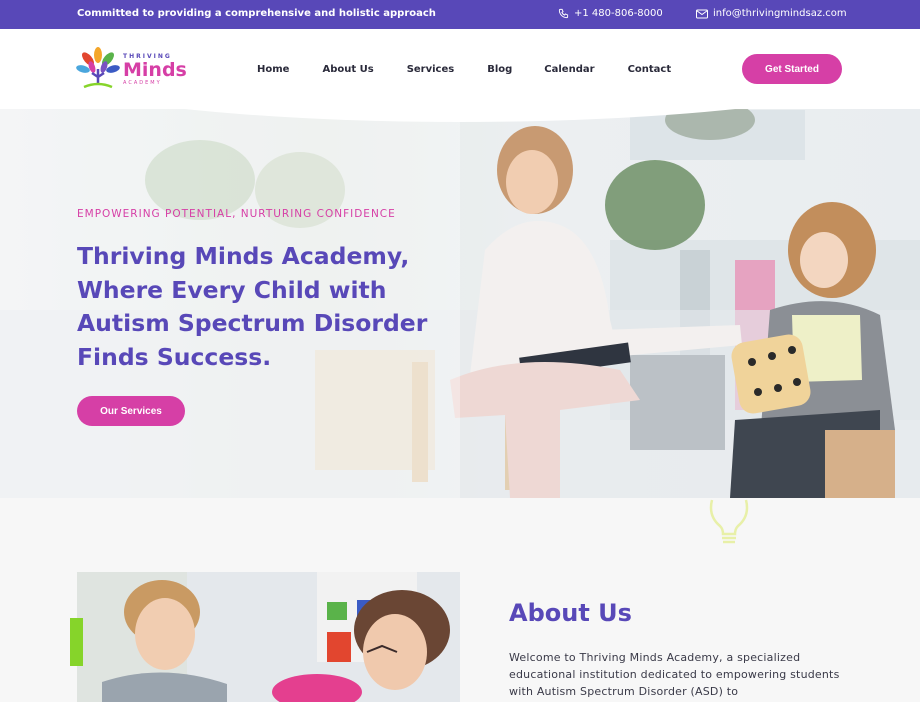 This screenshot has width=920, height=702. What do you see at coordinates (618, 13) in the screenshot?
I see `phone-number: +1 480-806-8000` at bounding box center [618, 13].